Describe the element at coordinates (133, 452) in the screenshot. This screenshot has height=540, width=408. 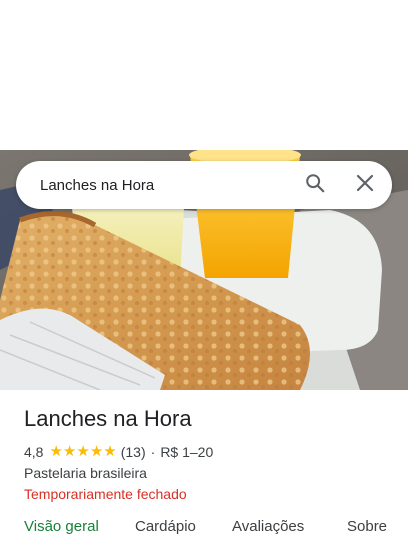
I see `review-count: (13)` at that location.